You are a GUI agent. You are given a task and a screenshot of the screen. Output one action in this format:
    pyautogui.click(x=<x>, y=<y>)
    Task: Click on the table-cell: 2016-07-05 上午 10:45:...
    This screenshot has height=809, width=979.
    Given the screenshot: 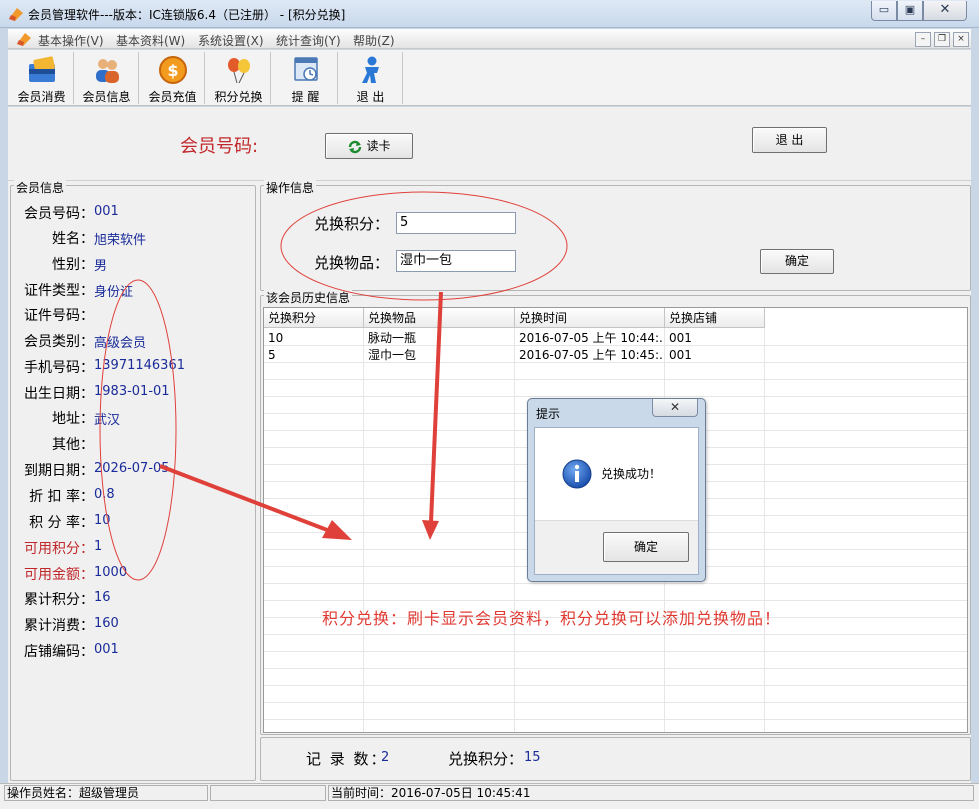 What is the action you would take?
    pyautogui.click(x=589, y=355)
    